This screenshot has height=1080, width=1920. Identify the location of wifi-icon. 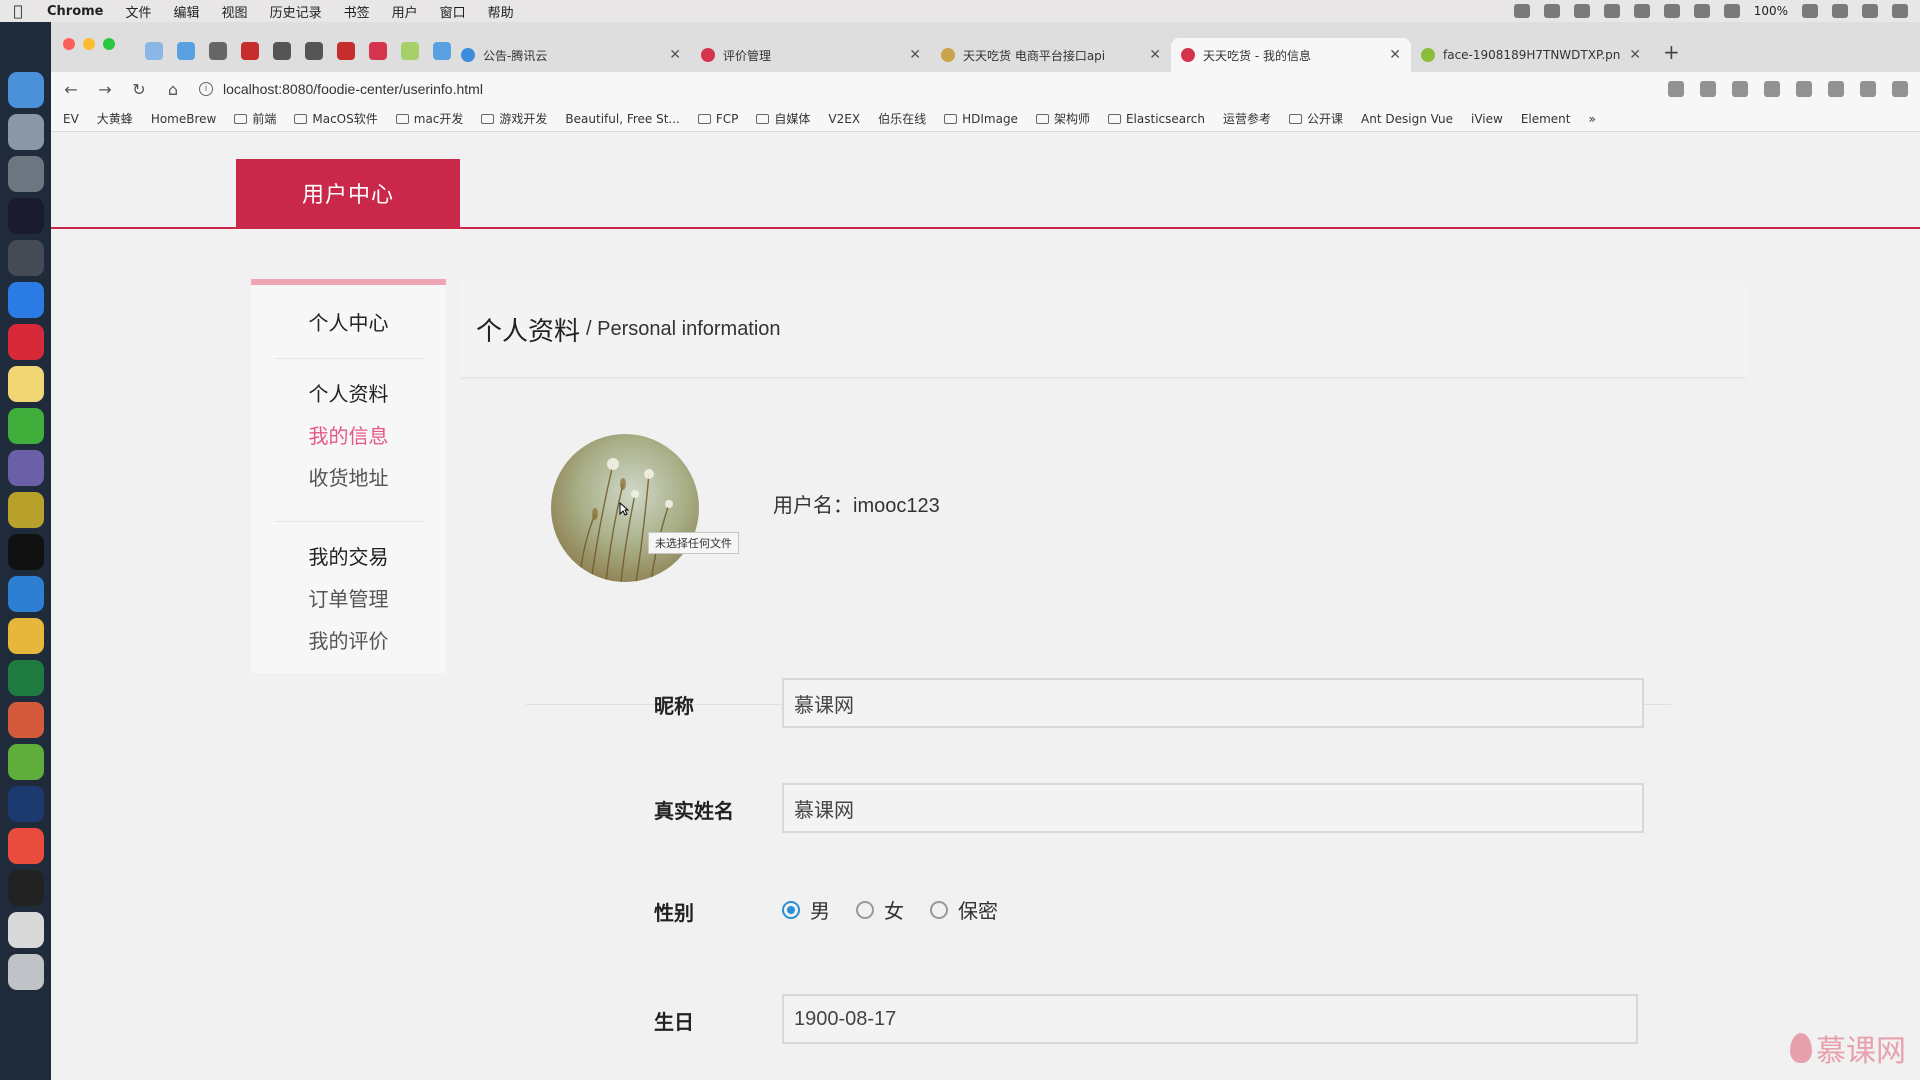
(1701, 11).